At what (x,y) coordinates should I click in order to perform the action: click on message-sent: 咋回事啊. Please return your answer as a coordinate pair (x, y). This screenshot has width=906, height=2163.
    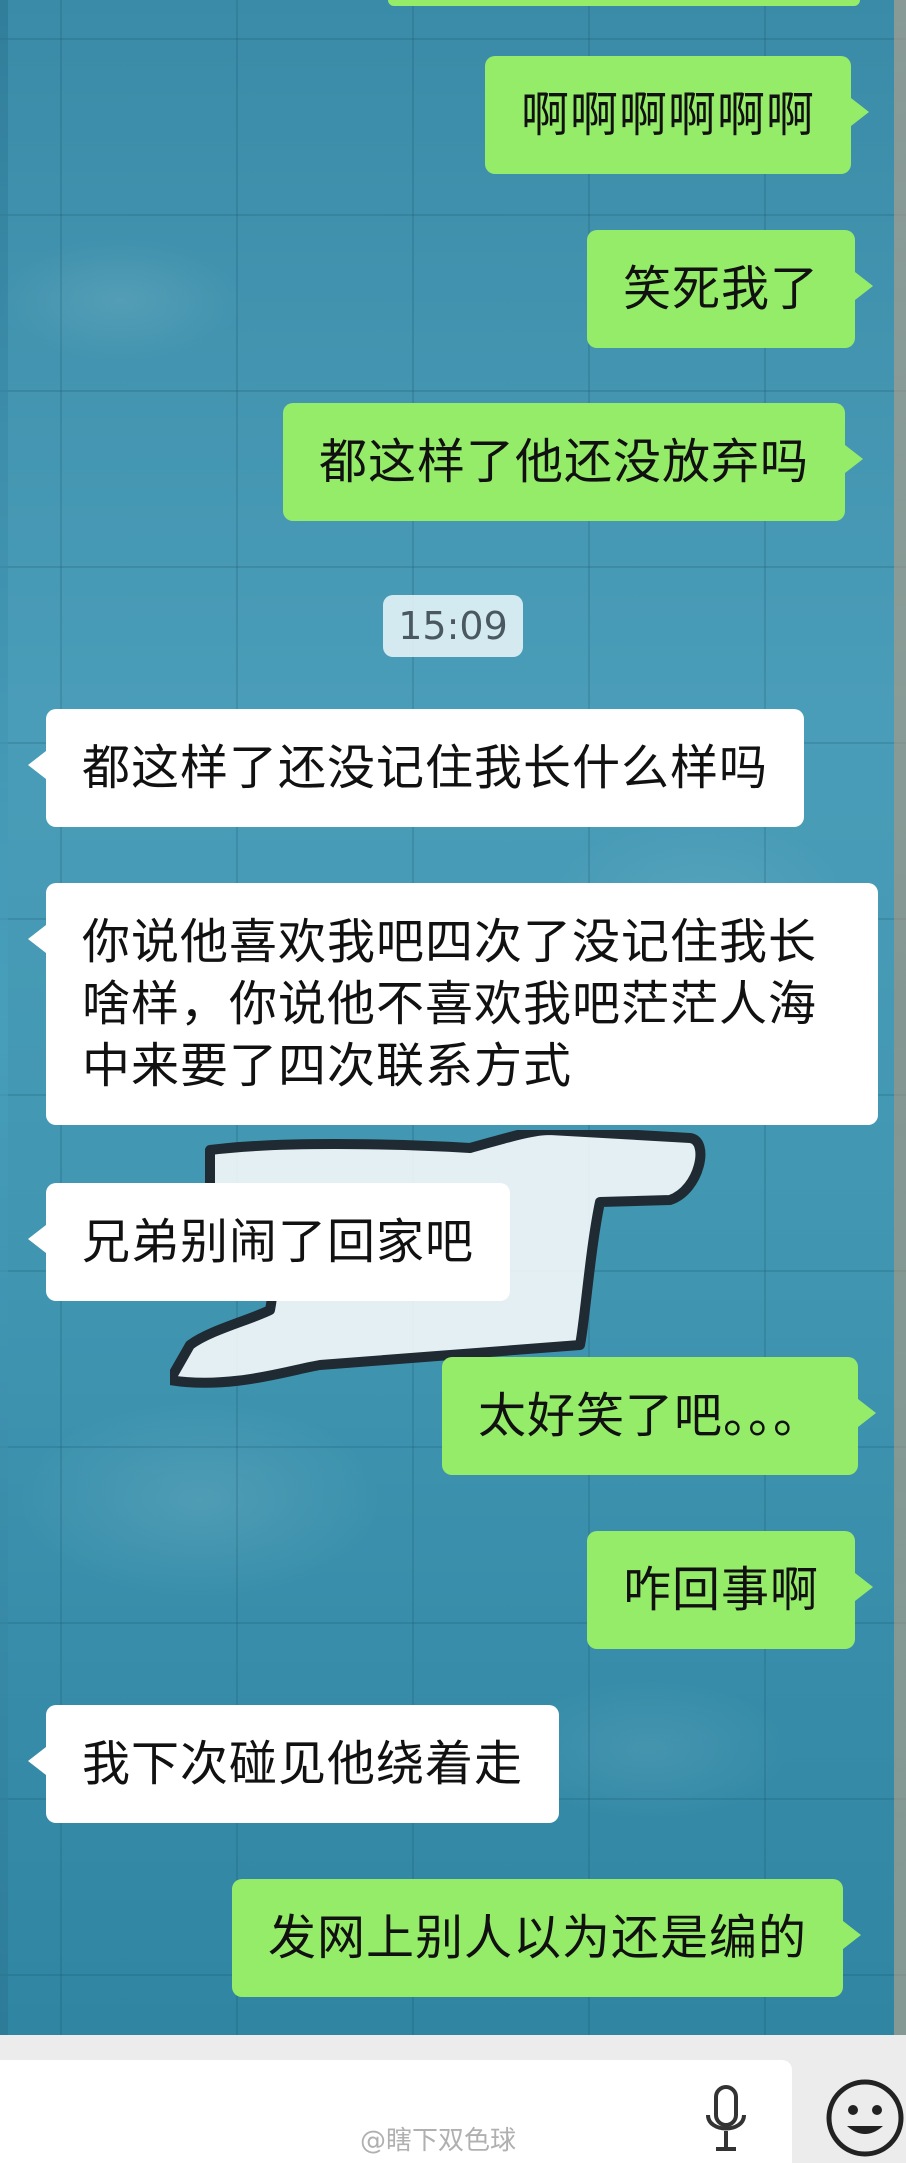
    Looking at the image, I should click on (730, 1590).